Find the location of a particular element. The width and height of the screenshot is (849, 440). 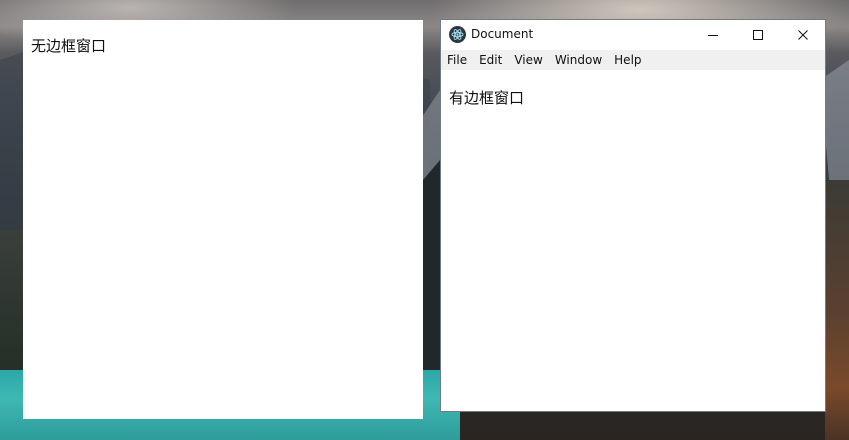

minimize-button is located at coordinates (712, 35).